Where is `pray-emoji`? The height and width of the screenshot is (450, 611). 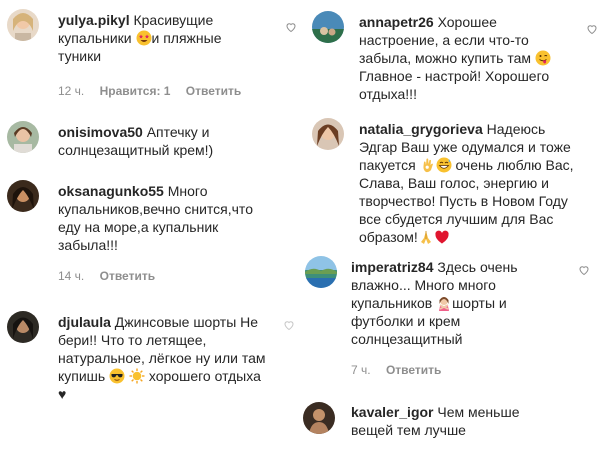 pray-emoji is located at coordinates (426, 237).